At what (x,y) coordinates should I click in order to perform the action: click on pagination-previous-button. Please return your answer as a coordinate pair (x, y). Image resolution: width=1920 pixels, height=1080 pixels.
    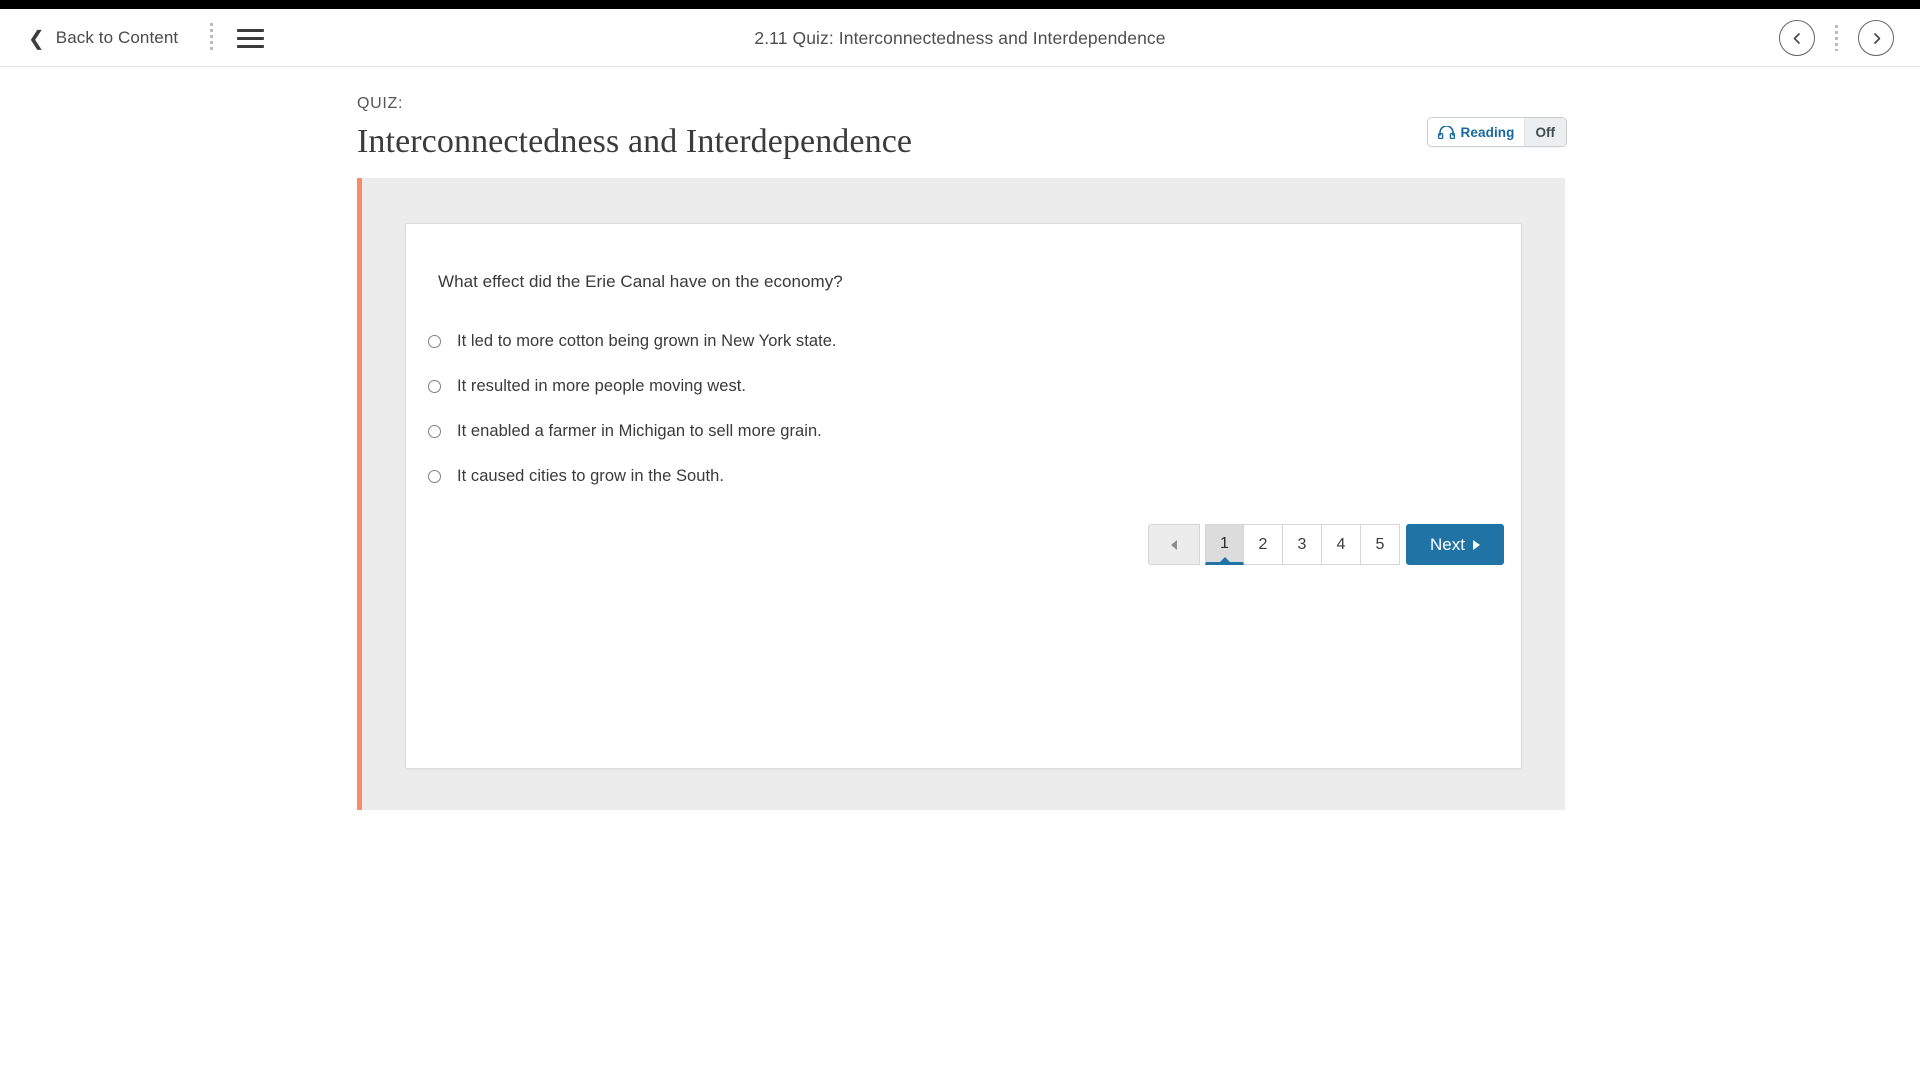
    Looking at the image, I should click on (1174, 544).